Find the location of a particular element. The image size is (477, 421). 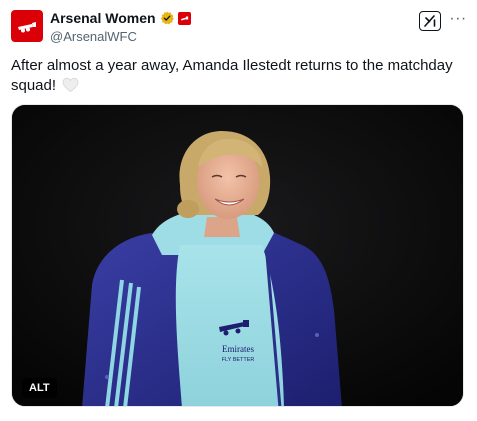

affiliate-badge-icon is located at coordinates (184, 18).